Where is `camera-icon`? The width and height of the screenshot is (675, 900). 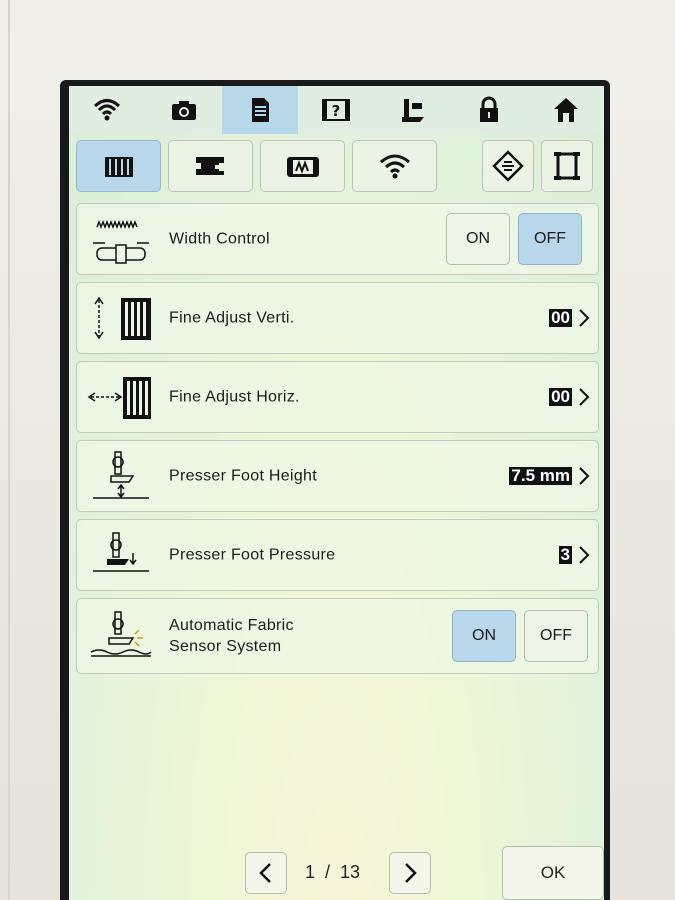
camera-icon is located at coordinates (183, 110).